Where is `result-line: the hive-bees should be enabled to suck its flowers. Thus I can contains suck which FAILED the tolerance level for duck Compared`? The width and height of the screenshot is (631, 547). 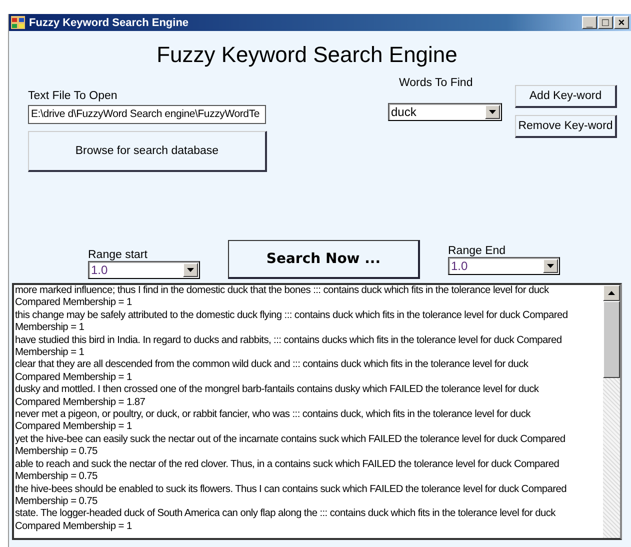 result-line: the hive-bees should be enabled to suck its flowers. Thus I can contains suck which FAILED the tolerance level for duck Compared is located at coordinates (291, 490).